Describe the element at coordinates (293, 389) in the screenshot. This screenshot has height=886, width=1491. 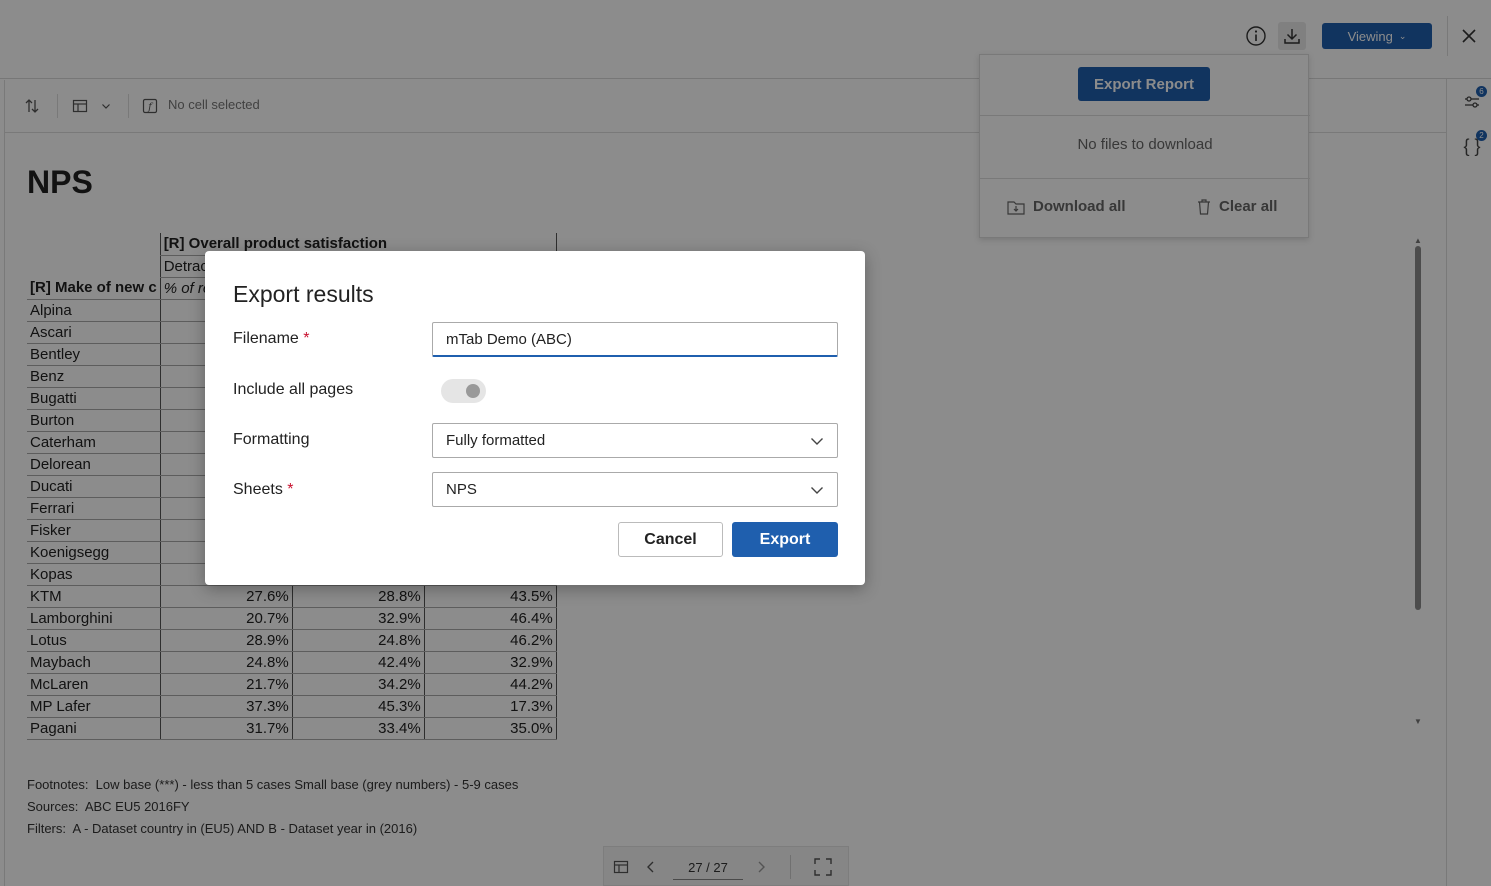
I see `include-all-pages-label: Include all pages` at that location.